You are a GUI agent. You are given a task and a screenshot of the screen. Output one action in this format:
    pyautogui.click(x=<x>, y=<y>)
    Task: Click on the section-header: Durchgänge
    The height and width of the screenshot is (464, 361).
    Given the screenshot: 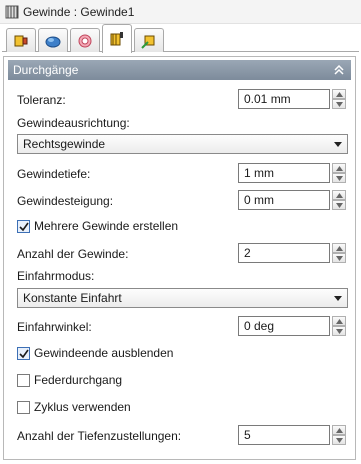 What is the action you would take?
    pyautogui.click(x=179, y=70)
    